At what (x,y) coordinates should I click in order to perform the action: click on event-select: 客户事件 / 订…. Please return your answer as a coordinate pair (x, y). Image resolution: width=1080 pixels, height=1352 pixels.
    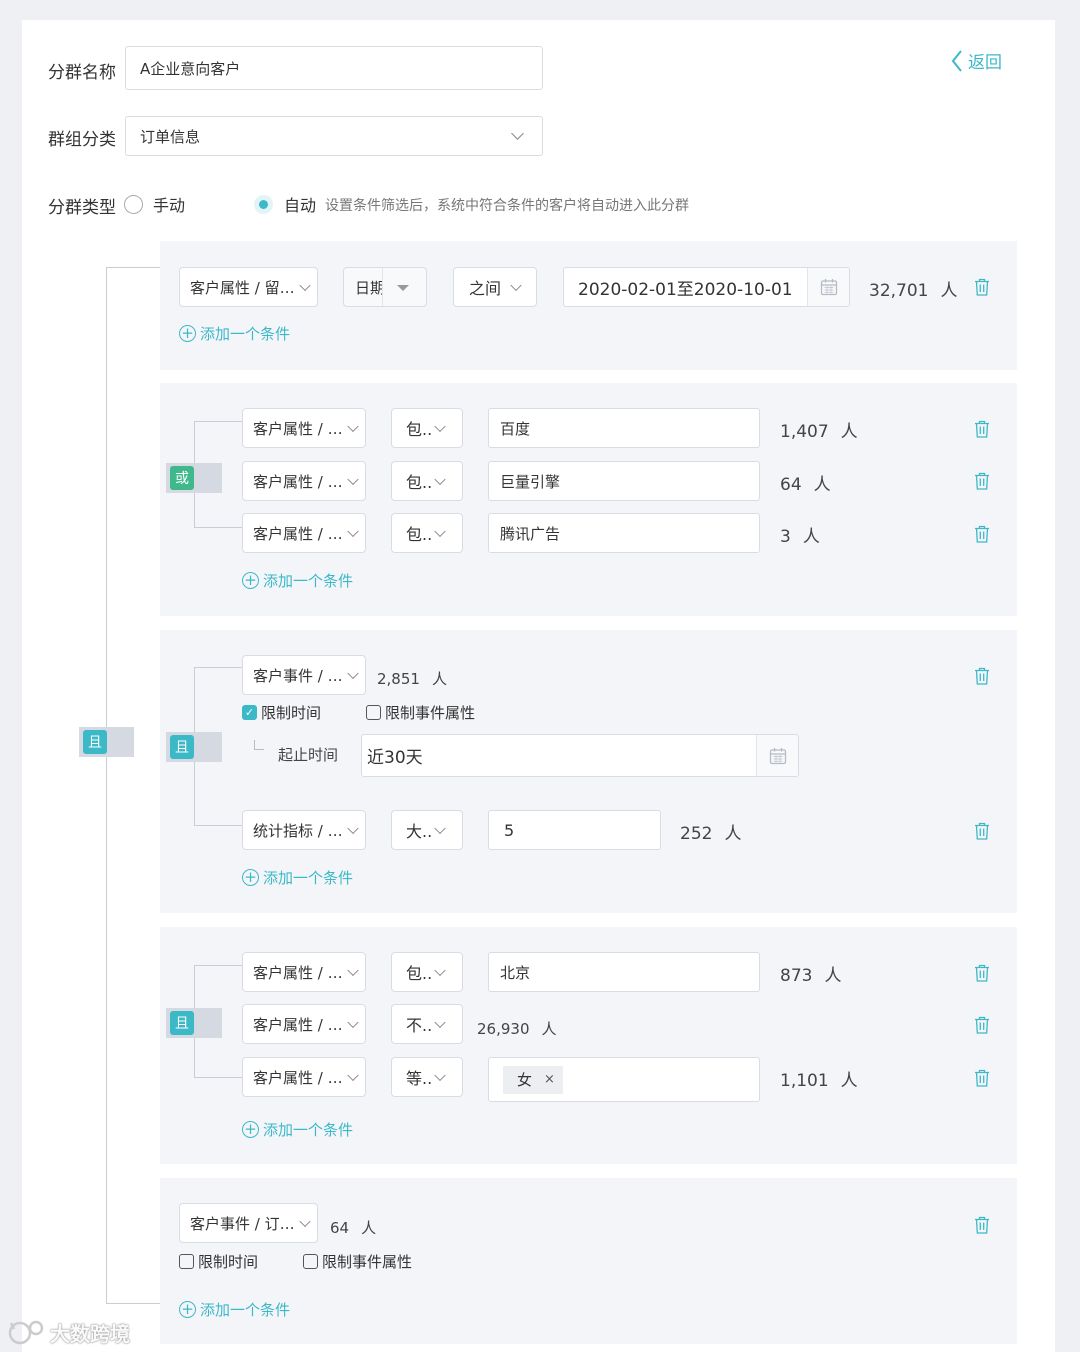
    Looking at the image, I should click on (248, 1223).